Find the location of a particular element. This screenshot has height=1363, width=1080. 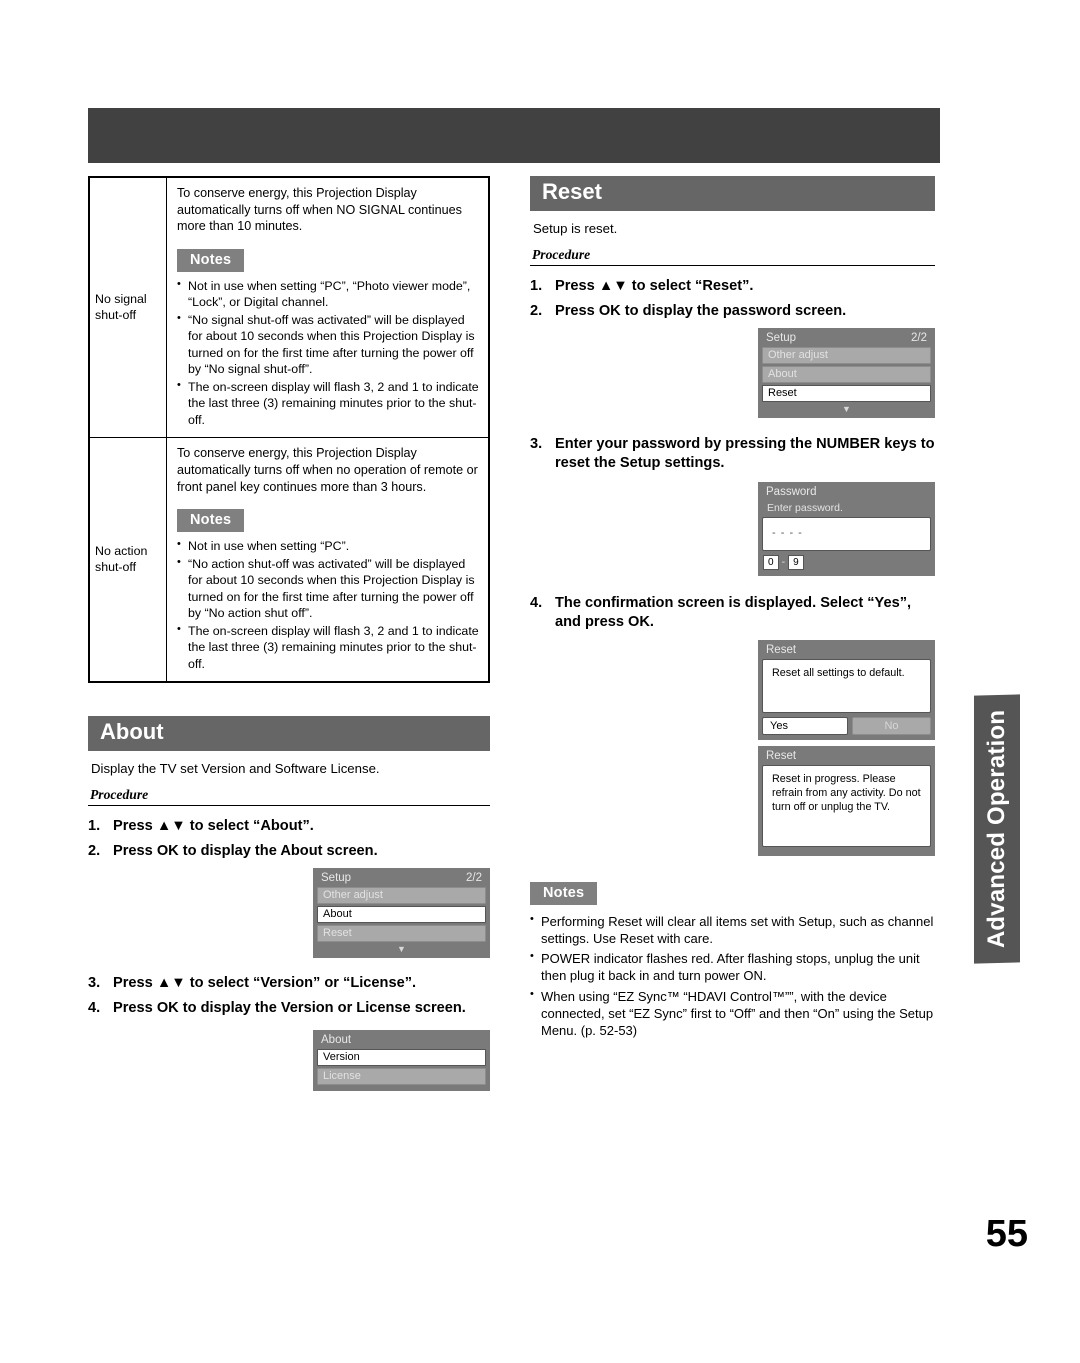

side-tab-advanced-operation: Advanced Operation is located at coordinates (997, 829).